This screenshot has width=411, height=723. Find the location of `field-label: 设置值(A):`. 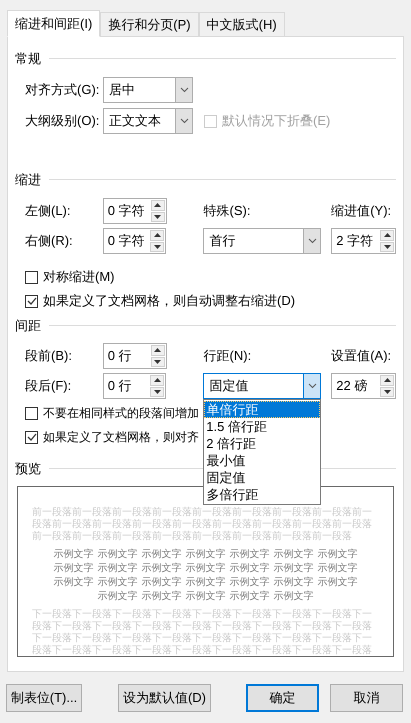

field-label: 设置值(A): is located at coordinates (361, 355).